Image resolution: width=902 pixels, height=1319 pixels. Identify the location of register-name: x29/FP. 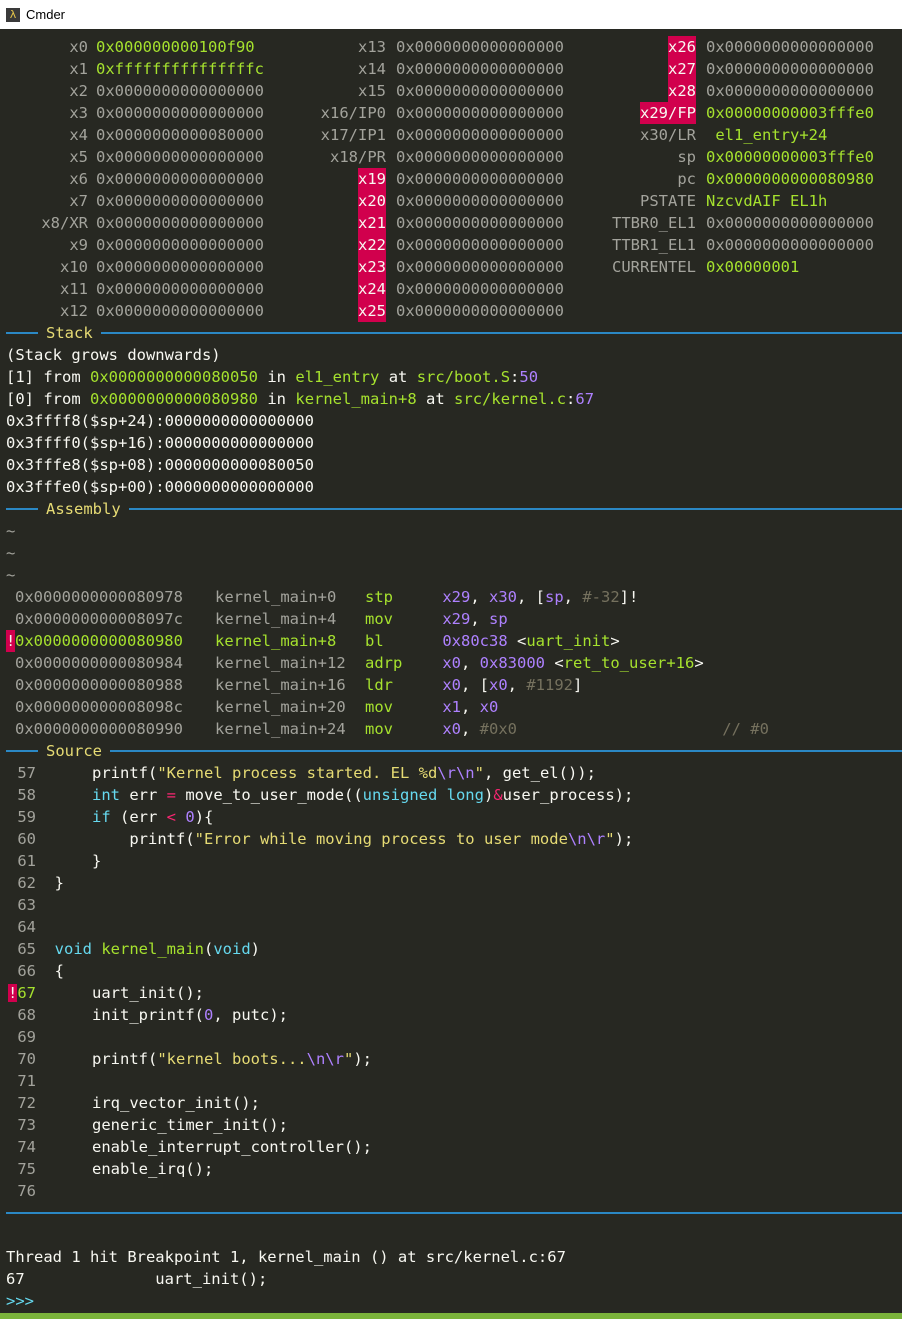
(668, 113).